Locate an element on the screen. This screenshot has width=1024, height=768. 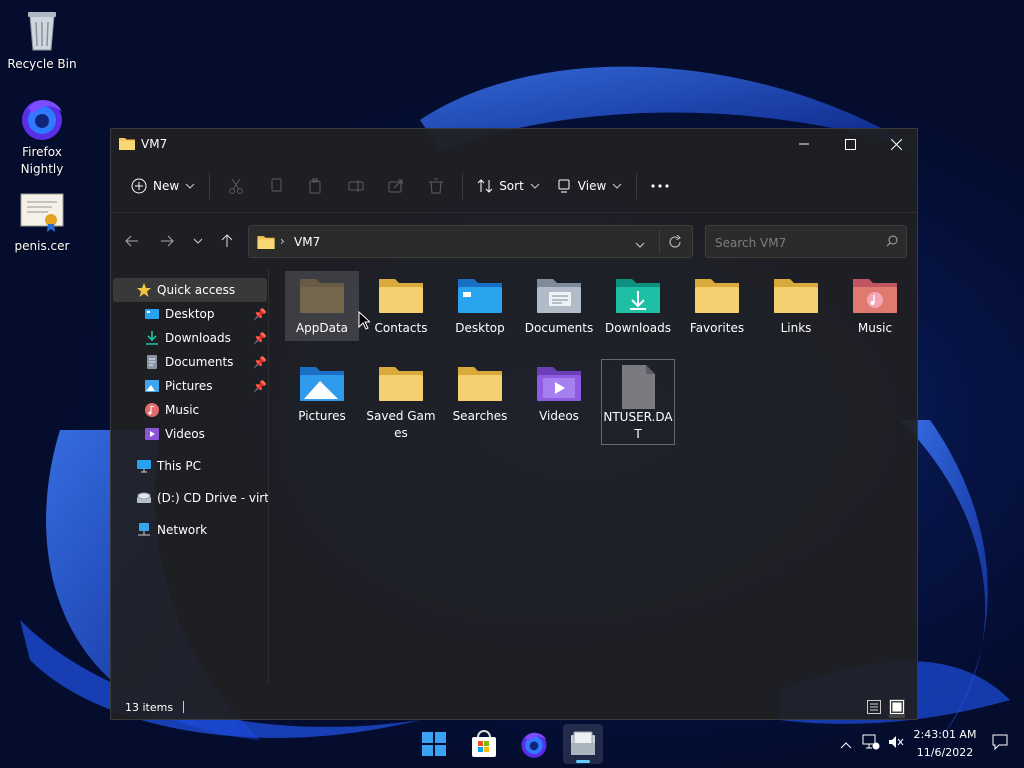
file-item-links: Links is located at coordinates (796, 304).